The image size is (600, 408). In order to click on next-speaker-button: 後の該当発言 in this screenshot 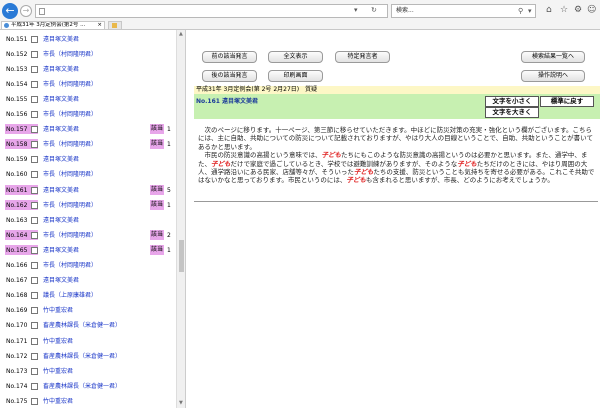, I will do `click(229, 76)`.